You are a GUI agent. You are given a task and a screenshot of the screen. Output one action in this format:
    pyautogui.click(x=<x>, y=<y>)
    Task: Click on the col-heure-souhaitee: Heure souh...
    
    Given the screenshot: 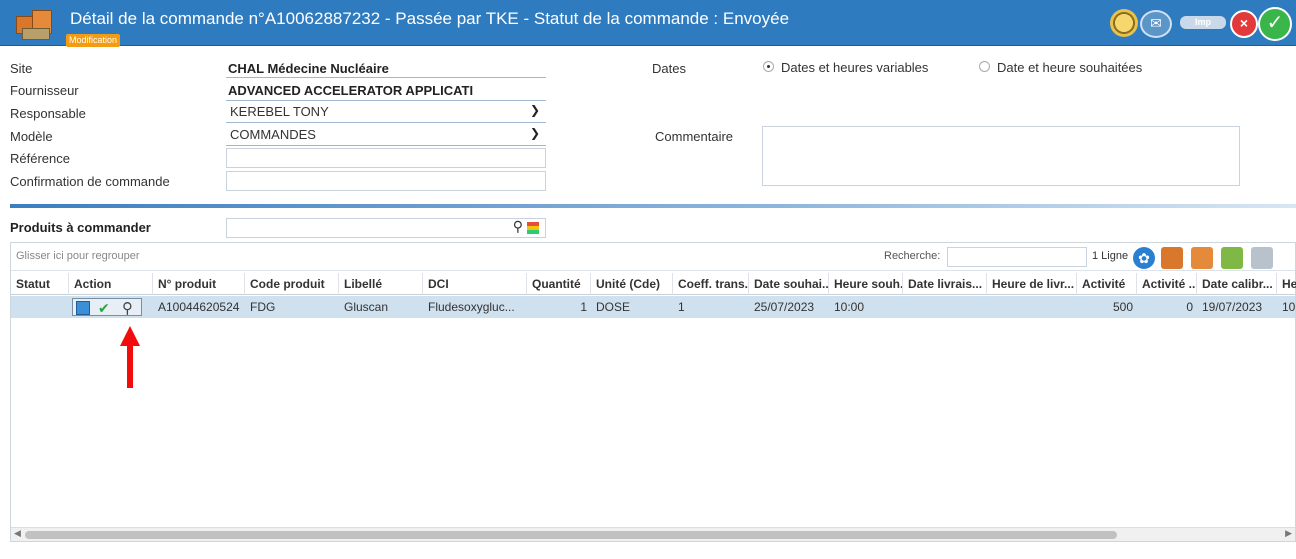 What is the action you would take?
    pyautogui.click(x=866, y=284)
    